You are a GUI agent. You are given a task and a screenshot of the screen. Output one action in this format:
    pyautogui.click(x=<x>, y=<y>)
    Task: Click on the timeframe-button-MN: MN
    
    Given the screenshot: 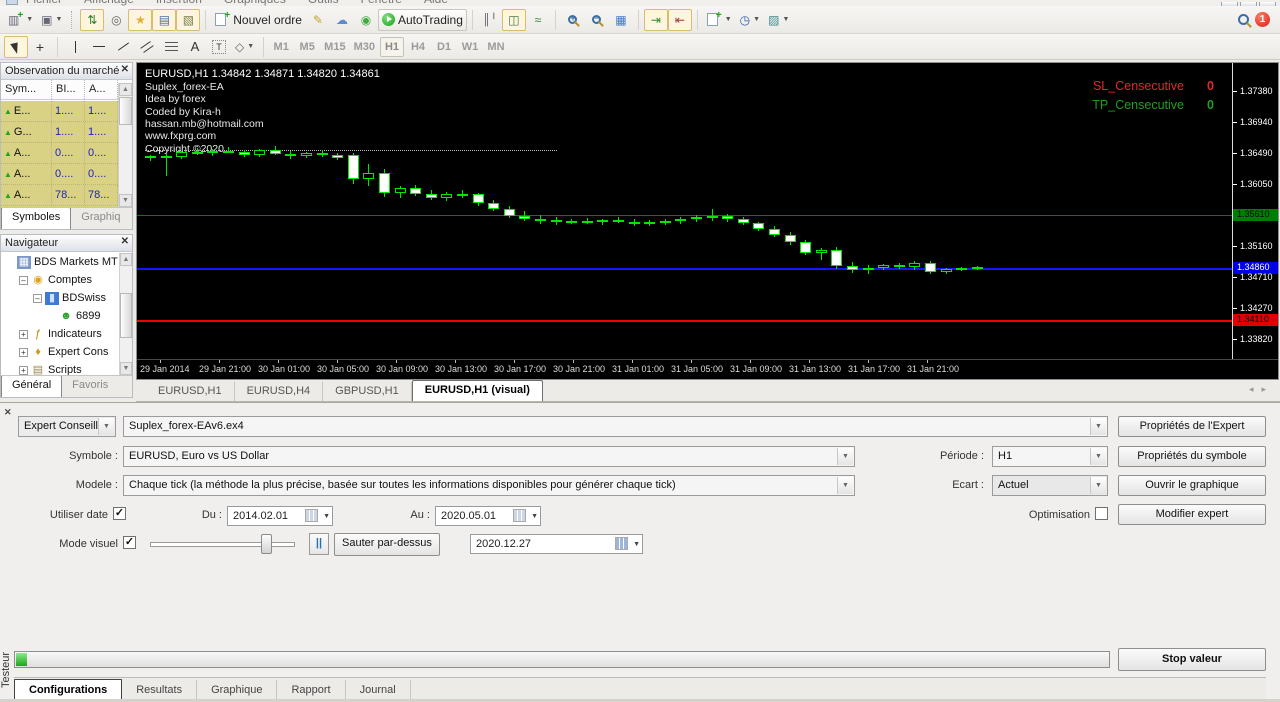 What is the action you would take?
    pyautogui.click(x=496, y=47)
    